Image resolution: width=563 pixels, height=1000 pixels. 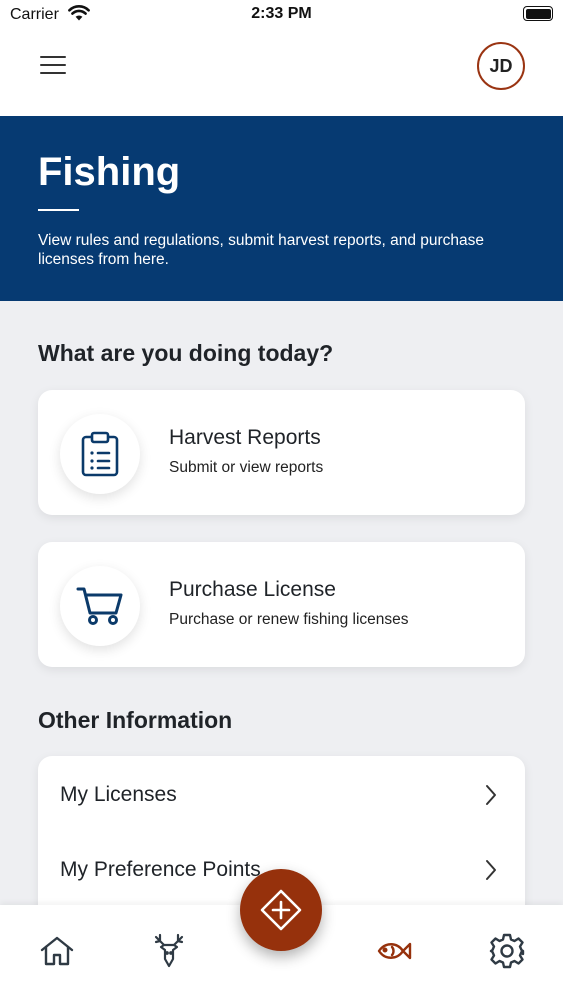 What do you see at coordinates (507, 951) in the screenshot?
I see `gear-icon` at bounding box center [507, 951].